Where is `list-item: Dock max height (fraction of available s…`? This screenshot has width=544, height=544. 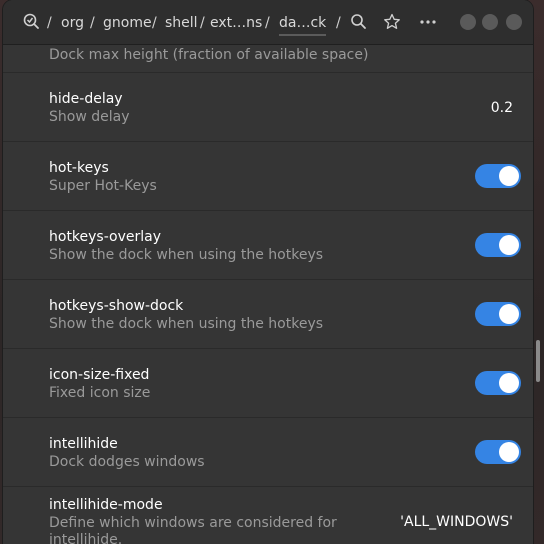
list-item: Dock max height (fraction of available s… is located at coordinates (268, 58).